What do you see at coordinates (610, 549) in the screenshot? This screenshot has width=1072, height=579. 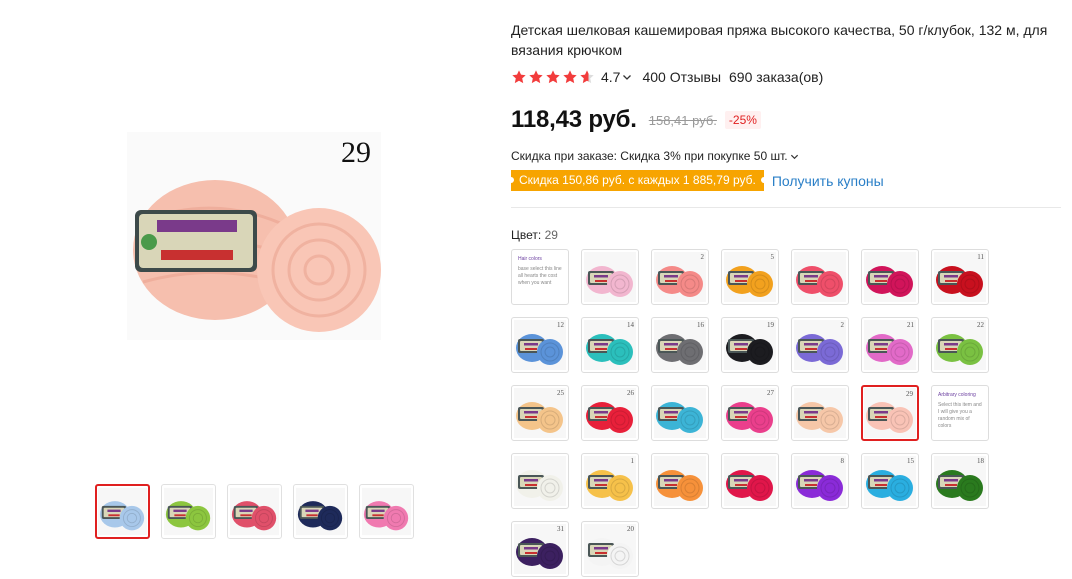 I see `color-swatch: 20` at bounding box center [610, 549].